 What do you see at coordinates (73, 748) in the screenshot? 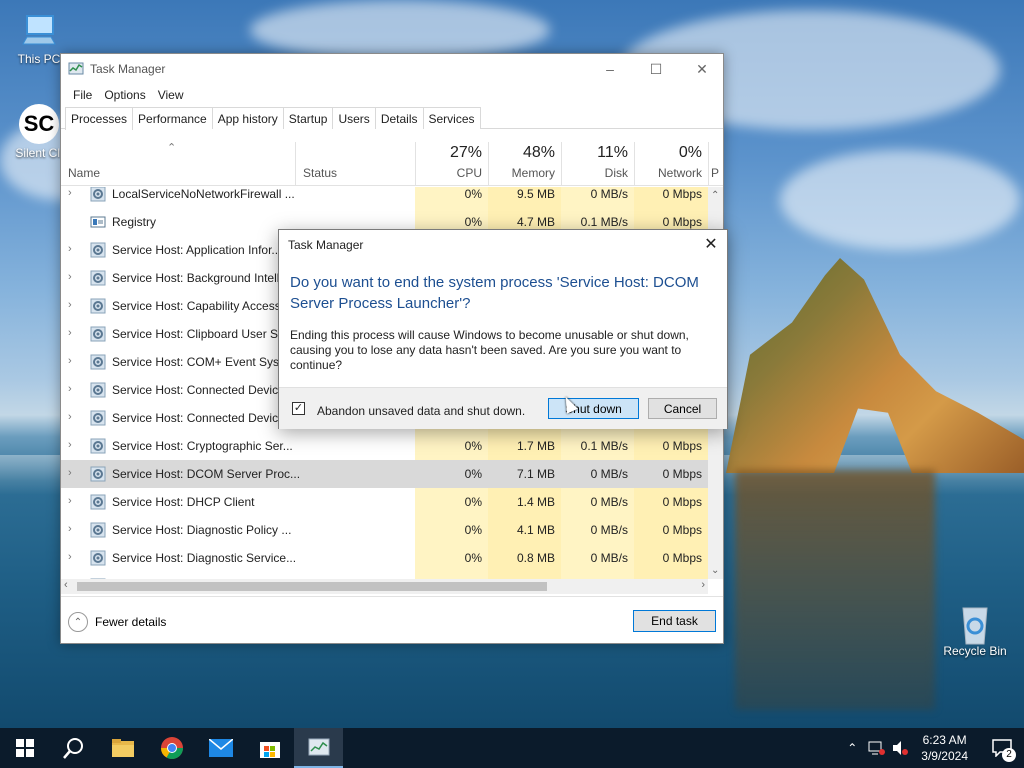
I see `search-button` at bounding box center [73, 748].